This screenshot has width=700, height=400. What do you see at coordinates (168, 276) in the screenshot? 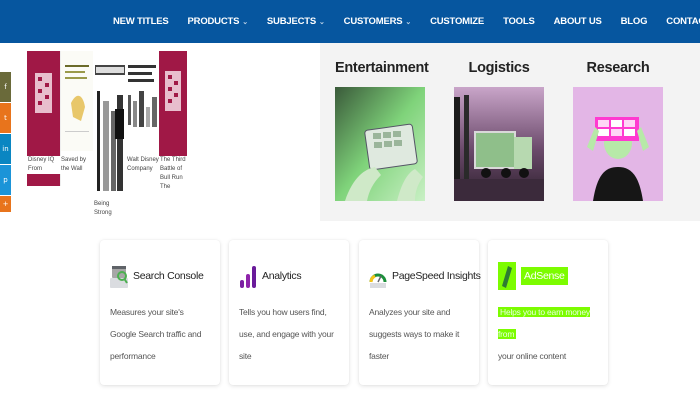
I see `card-title: Search Console` at bounding box center [168, 276].